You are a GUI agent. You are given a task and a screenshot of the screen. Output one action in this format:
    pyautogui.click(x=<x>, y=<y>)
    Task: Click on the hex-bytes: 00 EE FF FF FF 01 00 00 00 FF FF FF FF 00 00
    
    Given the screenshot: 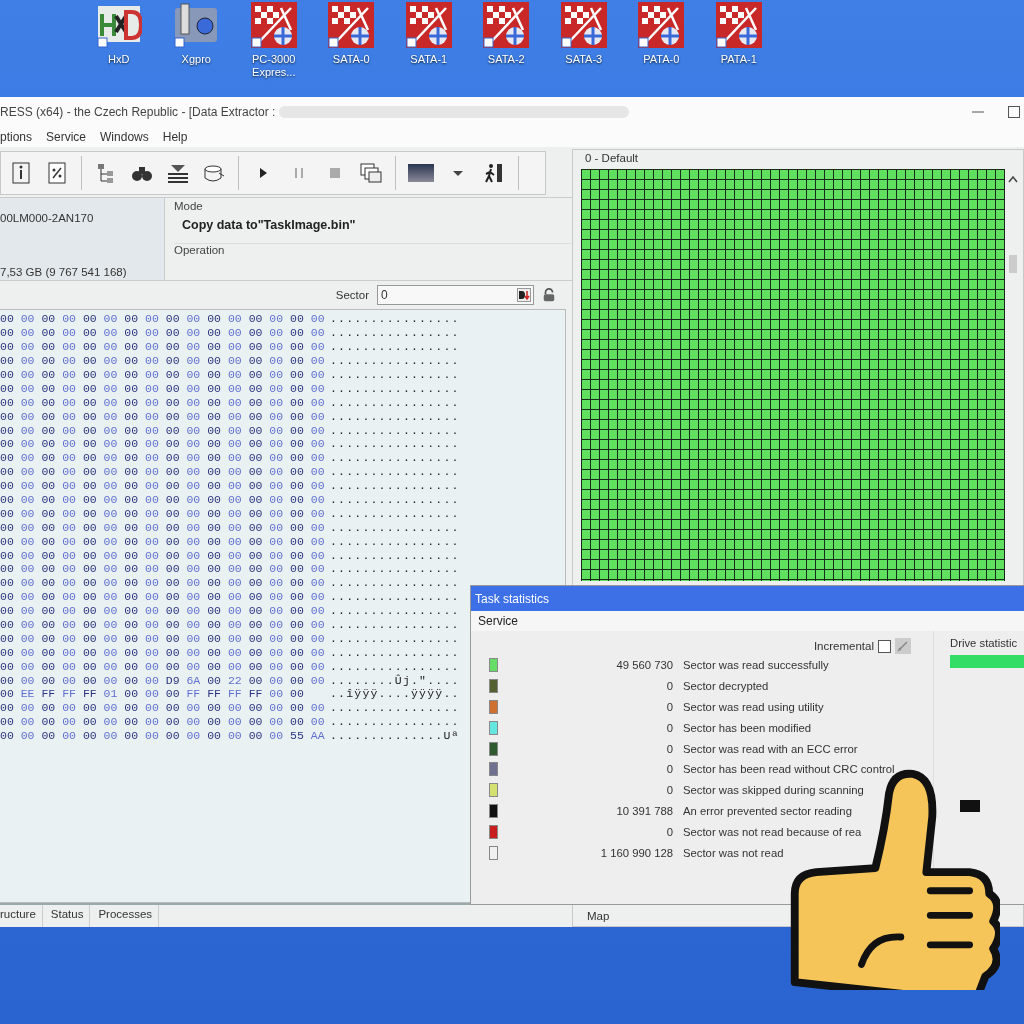 What is the action you would take?
    pyautogui.click(x=152, y=694)
    